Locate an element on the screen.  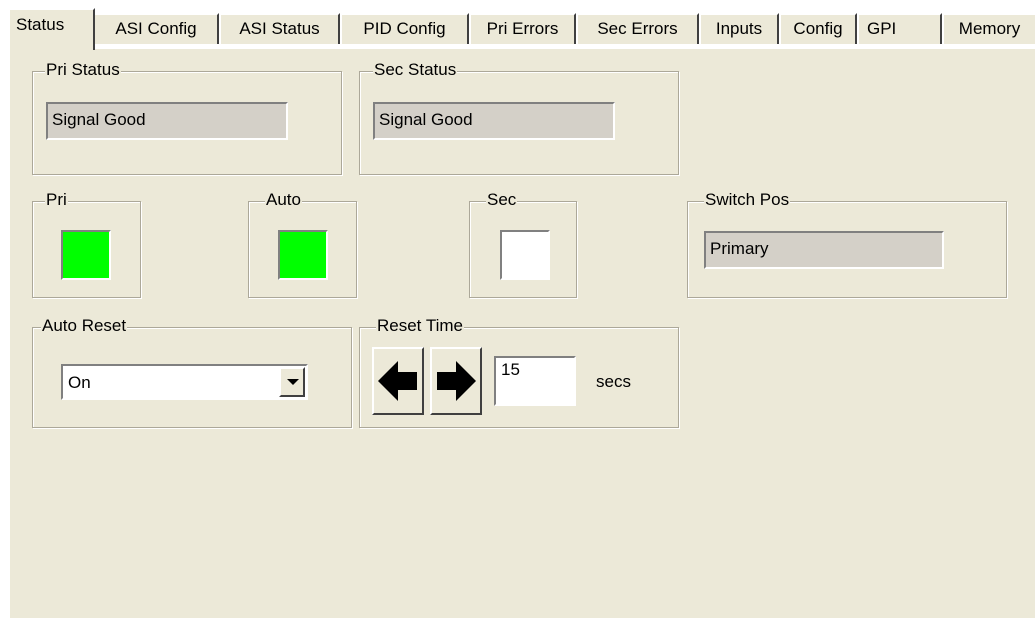
tab-asi-status: ASI Status is located at coordinates (279, 28).